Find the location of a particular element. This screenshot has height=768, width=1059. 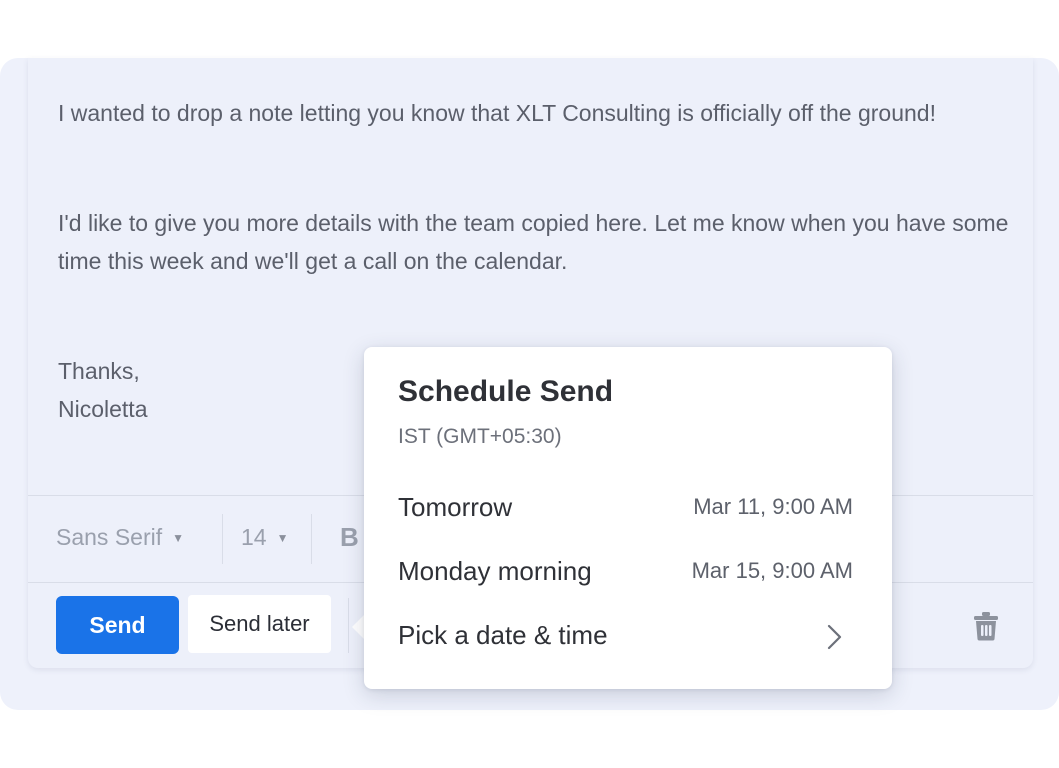

font-size-label: 14 is located at coordinates (254, 537).